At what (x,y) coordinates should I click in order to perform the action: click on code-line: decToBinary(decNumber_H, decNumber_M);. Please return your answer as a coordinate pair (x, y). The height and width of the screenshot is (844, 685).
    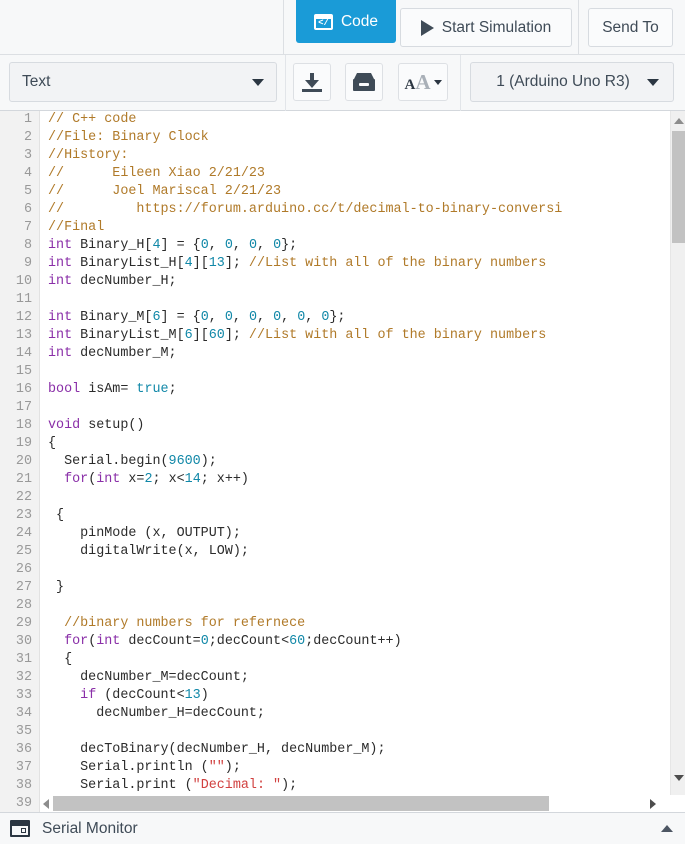
    Looking at the image, I should click on (363, 750).